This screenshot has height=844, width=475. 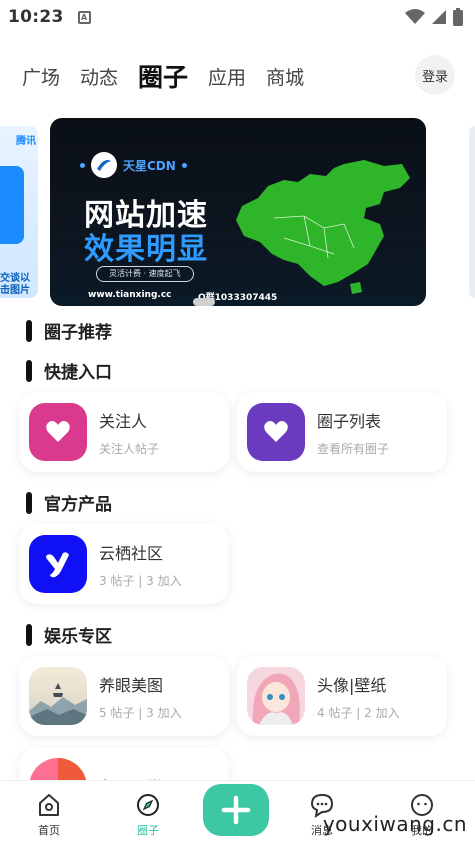 I want to click on tab-home-label: 首页, so click(x=49, y=830).